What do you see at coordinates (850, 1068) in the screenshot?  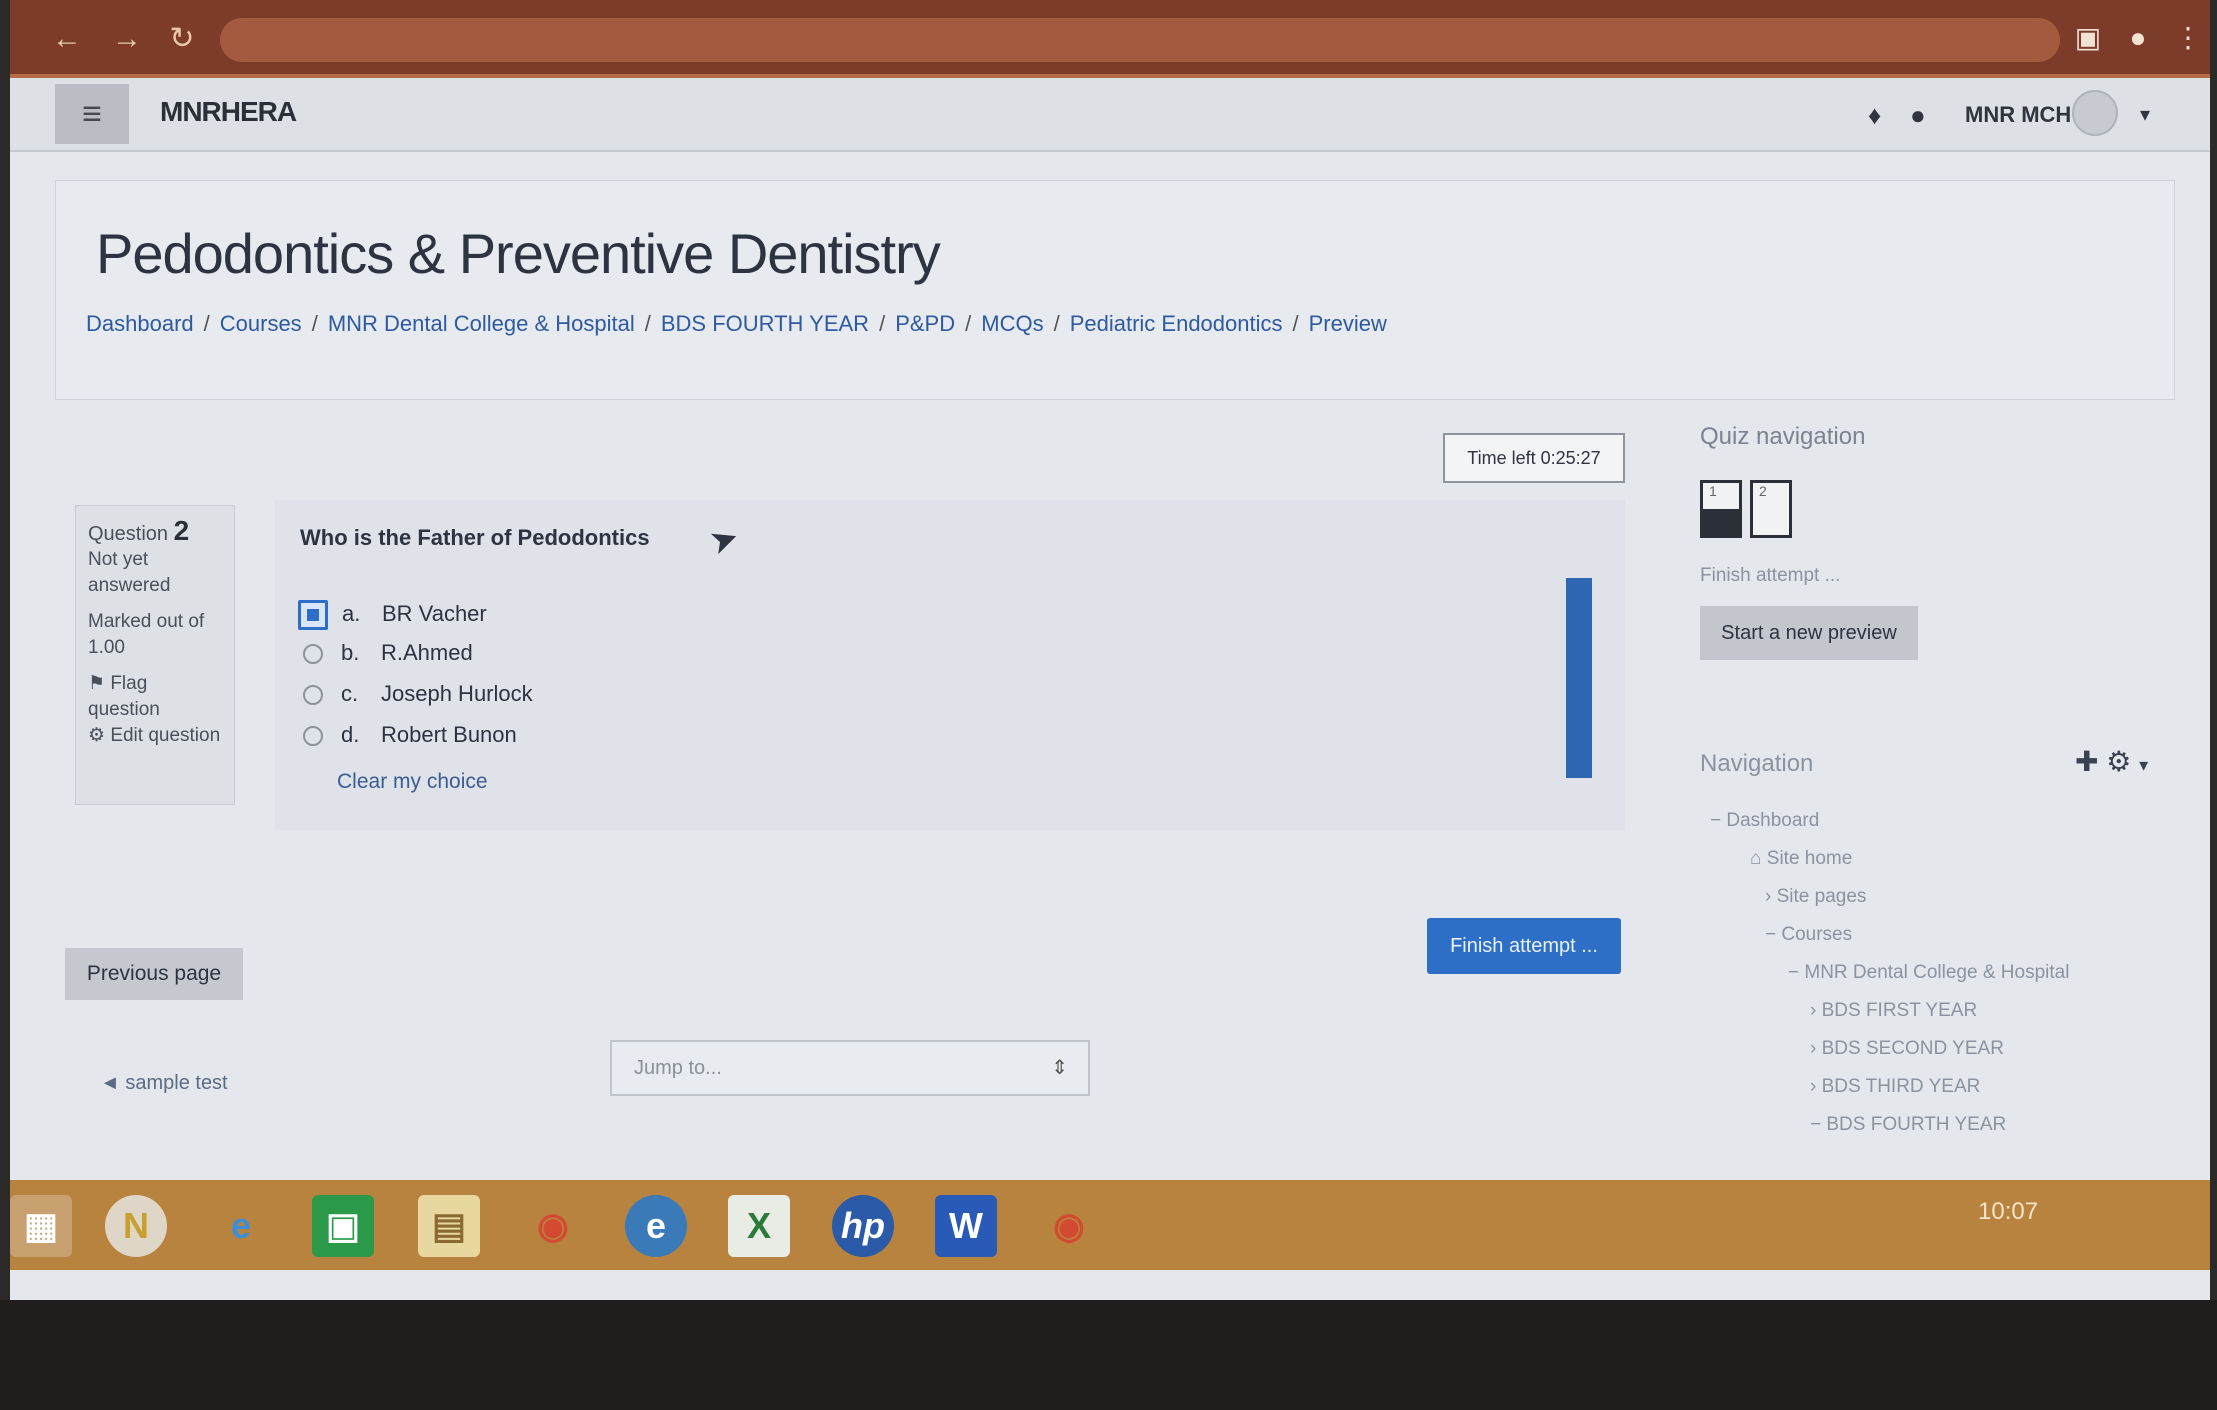 I see `jump-to-select: Jump to... ⇕` at bounding box center [850, 1068].